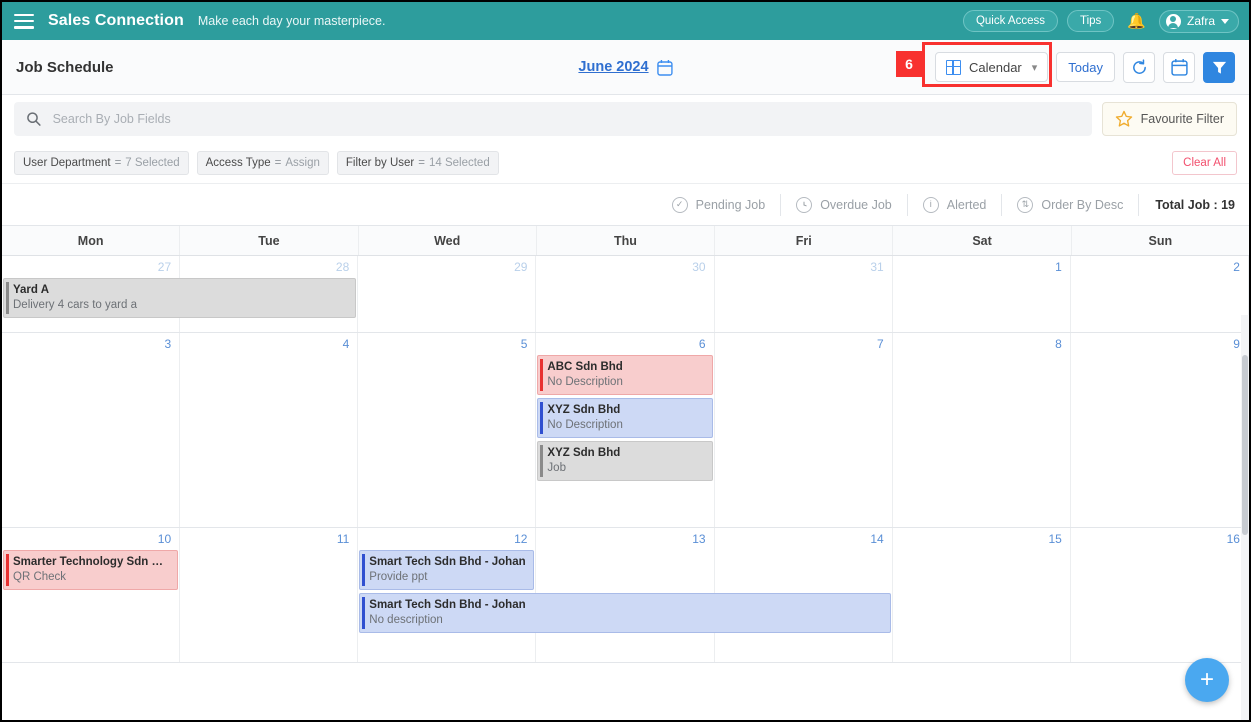  What do you see at coordinates (91, 430) in the screenshot?
I see `calendar-day-cell: 3` at bounding box center [91, 430].